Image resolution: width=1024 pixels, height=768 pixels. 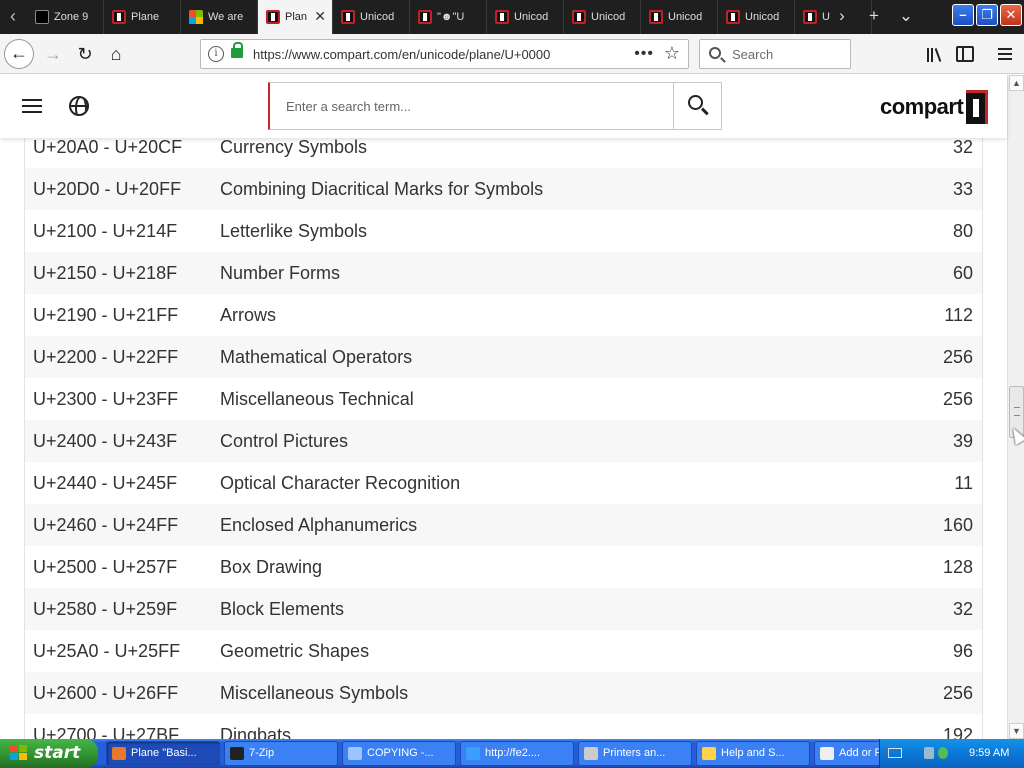 I want to click on sidebar-toggle-icon, so click(x=965, y=54).